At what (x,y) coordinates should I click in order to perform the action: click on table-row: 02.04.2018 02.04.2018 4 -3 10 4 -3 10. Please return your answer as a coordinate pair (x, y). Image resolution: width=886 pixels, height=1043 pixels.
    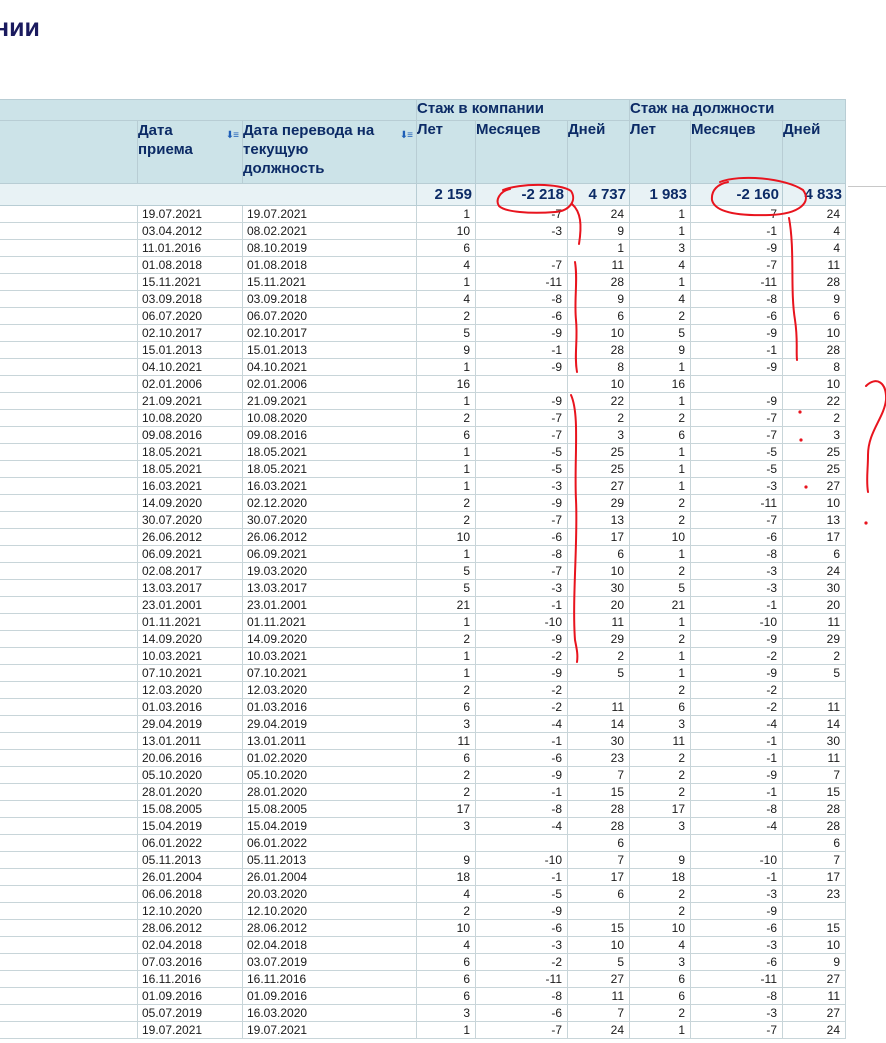
    Looking at the image, I should click on (423, 945).